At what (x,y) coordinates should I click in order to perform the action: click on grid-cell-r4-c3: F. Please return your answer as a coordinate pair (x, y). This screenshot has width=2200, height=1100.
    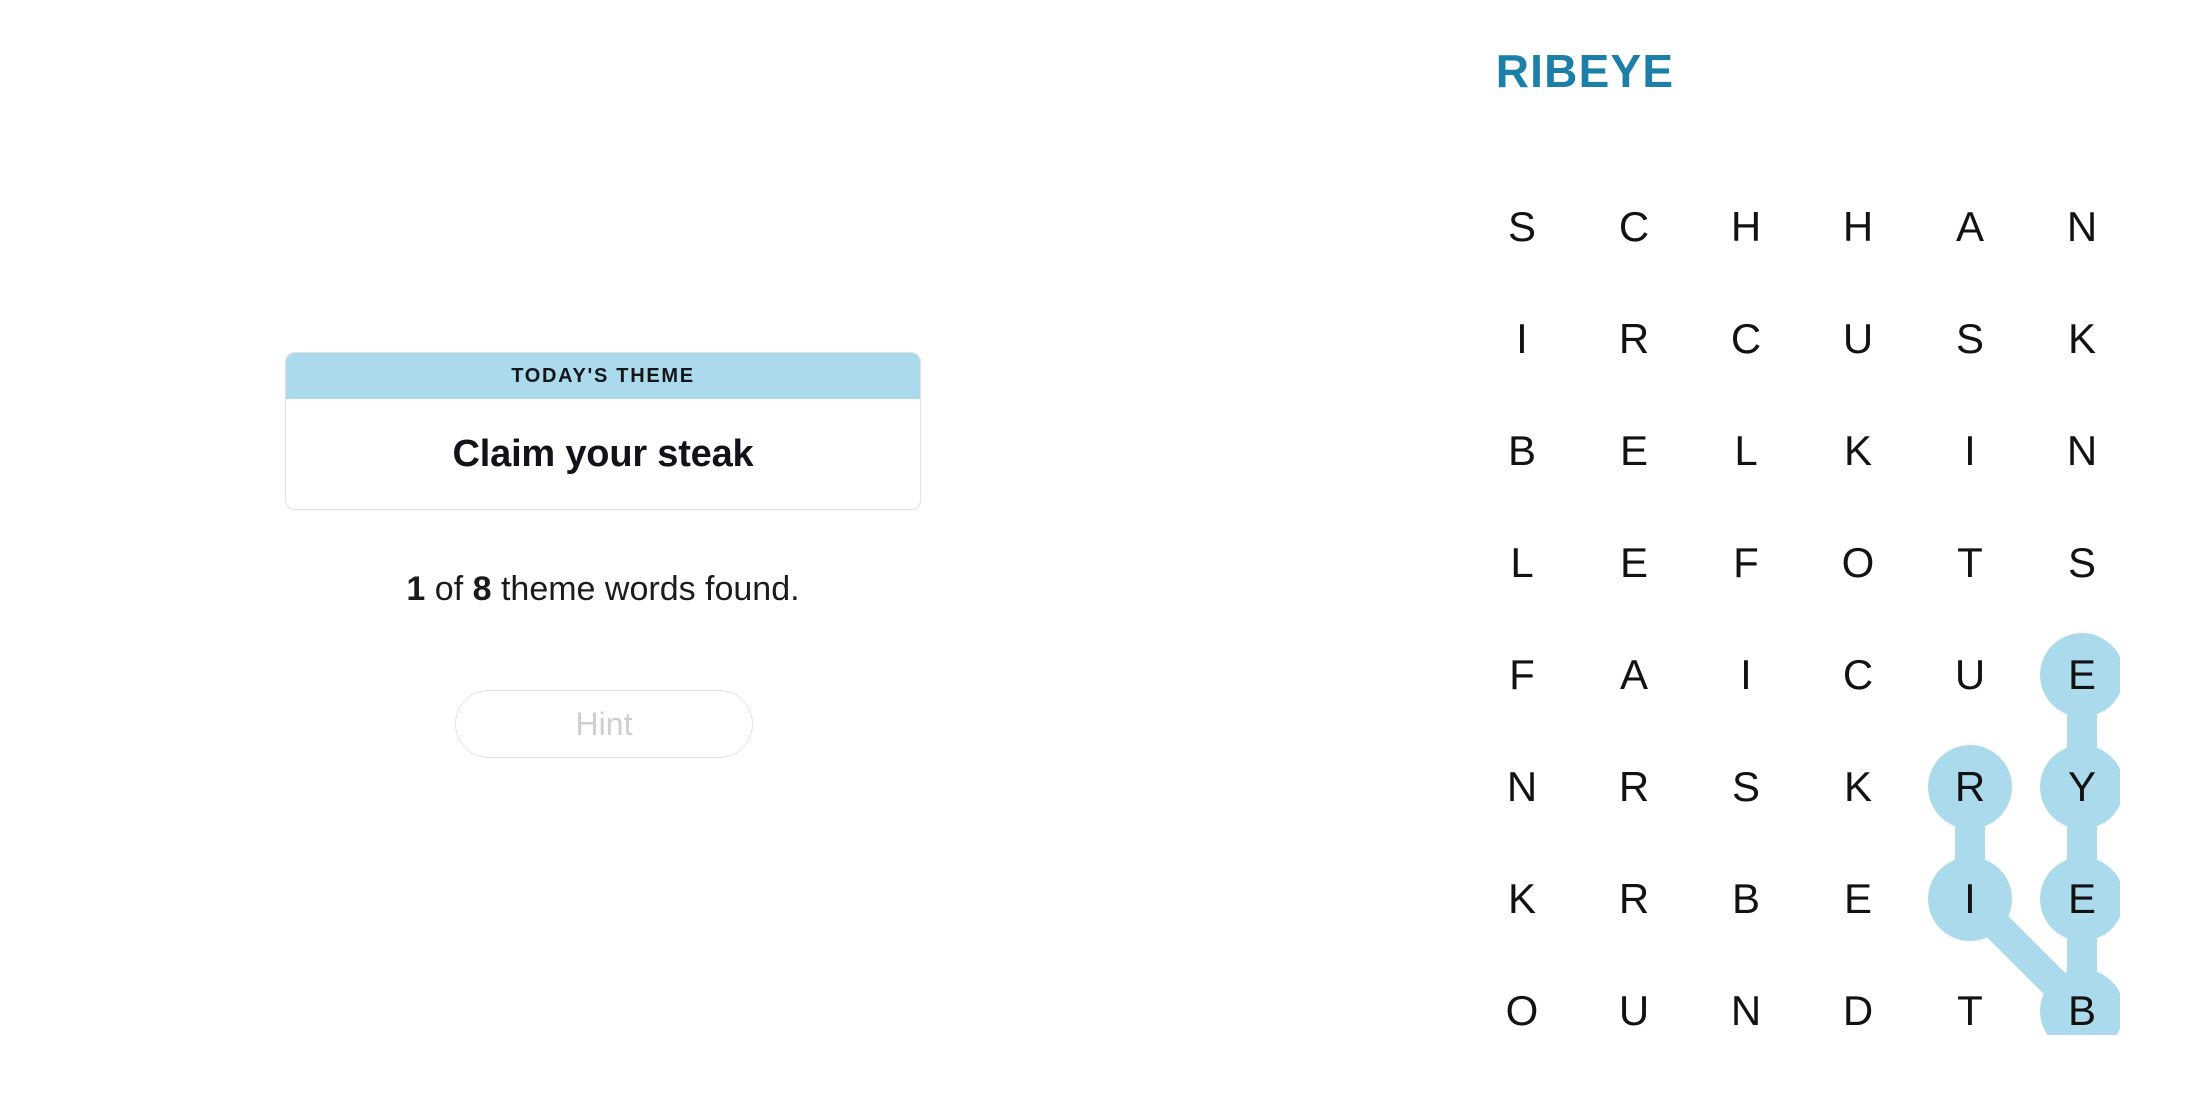
    Looking at the image, I should click on (1746, 563).